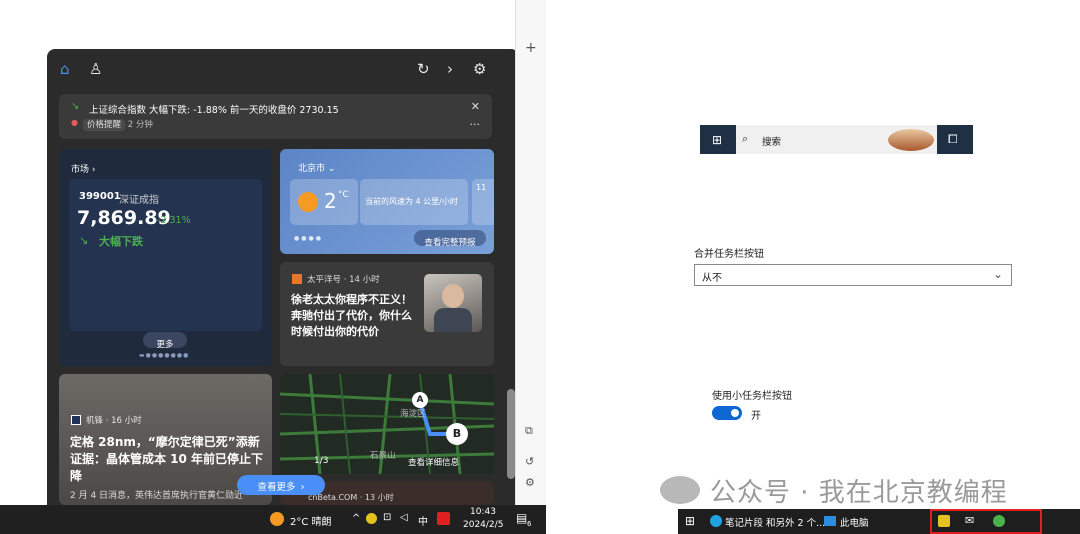  What do you see at coordinates (95, 69) in the screenshot?
I see `user-puzzle-icon: ♙` at bounding box center [95, 69].